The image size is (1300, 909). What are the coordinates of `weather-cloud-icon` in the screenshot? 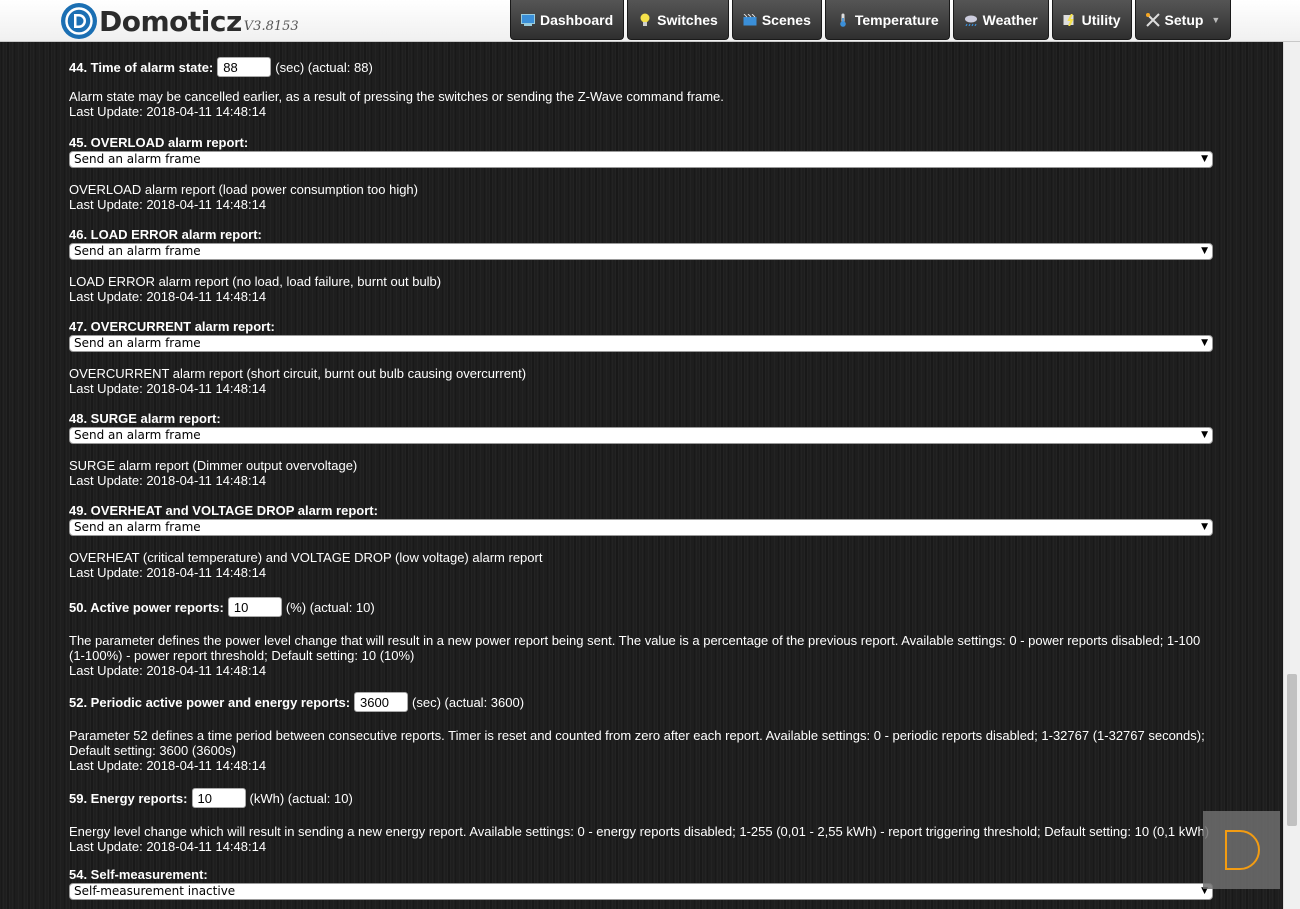 It's located at (971, 20).